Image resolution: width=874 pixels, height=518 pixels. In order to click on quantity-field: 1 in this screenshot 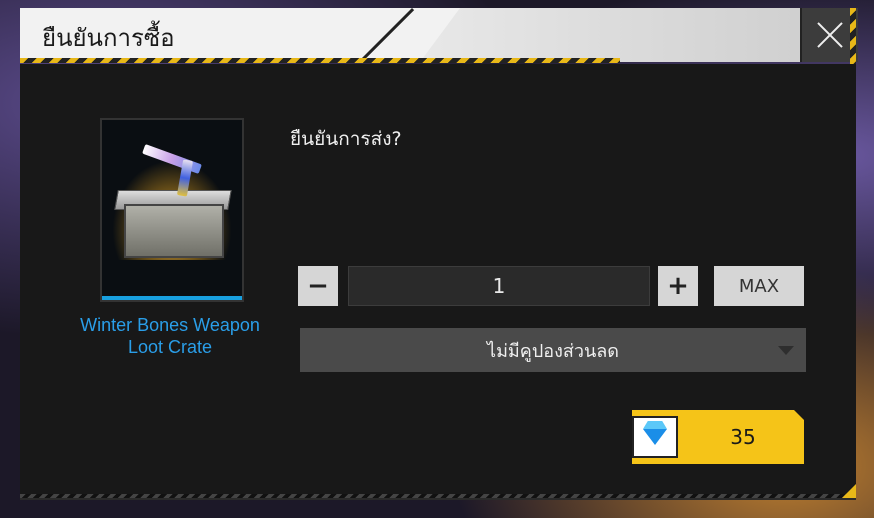, I will do `click(499, 286)`.